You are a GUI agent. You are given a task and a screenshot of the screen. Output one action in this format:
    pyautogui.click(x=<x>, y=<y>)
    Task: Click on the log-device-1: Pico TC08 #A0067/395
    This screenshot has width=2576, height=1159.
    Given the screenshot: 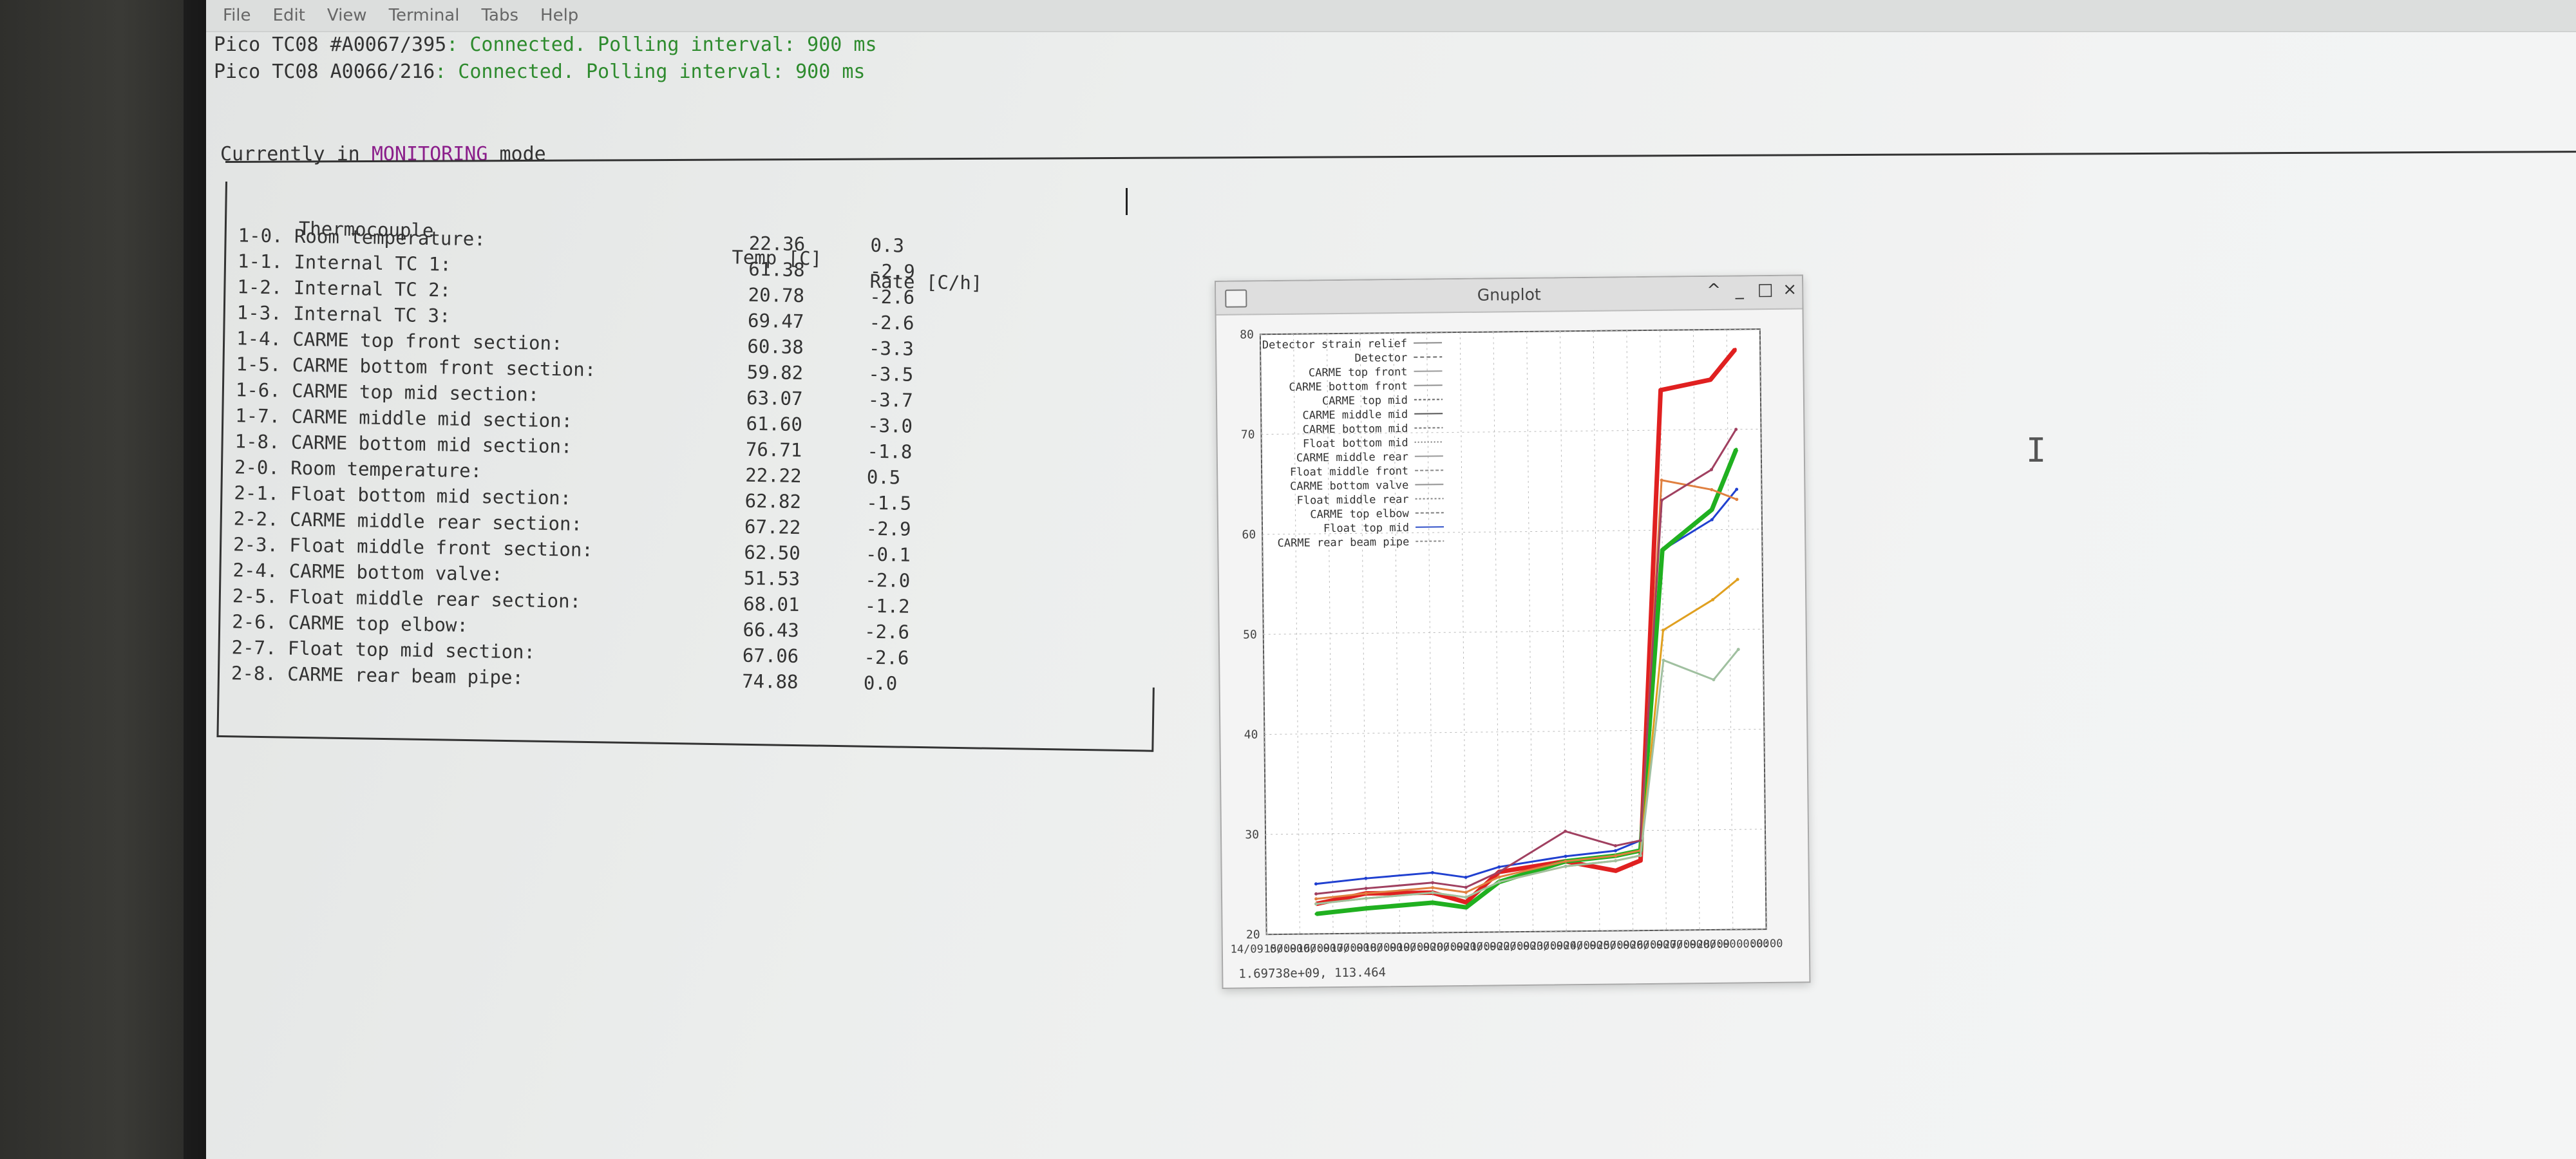 What is the action you would take?
    pyautogui.click(x=331, y=44)
    